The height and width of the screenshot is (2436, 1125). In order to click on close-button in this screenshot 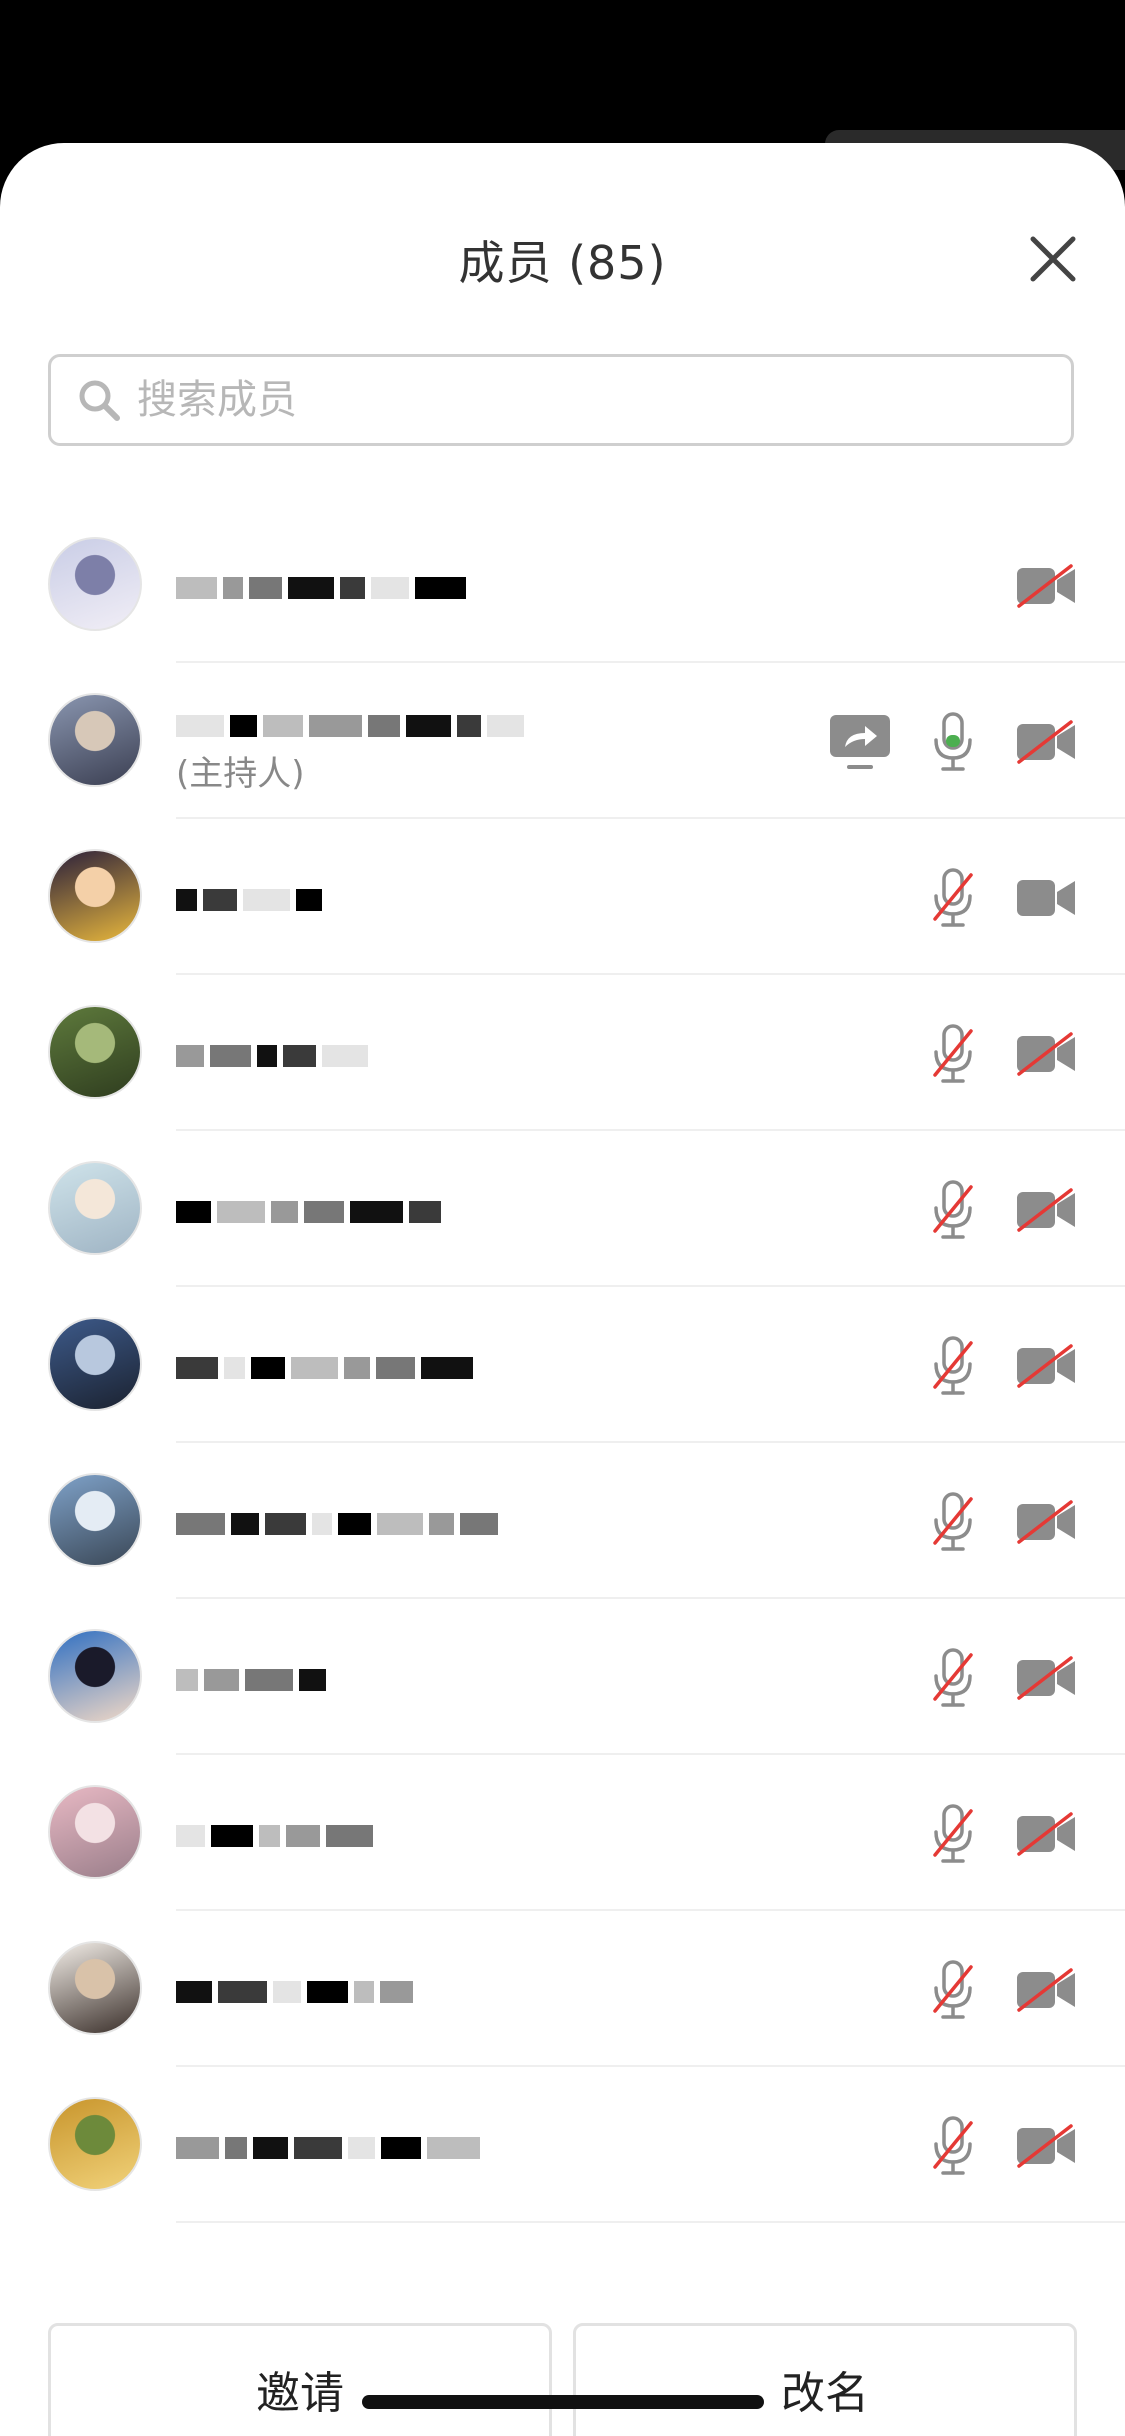, I will do `click(1053, 259)`.